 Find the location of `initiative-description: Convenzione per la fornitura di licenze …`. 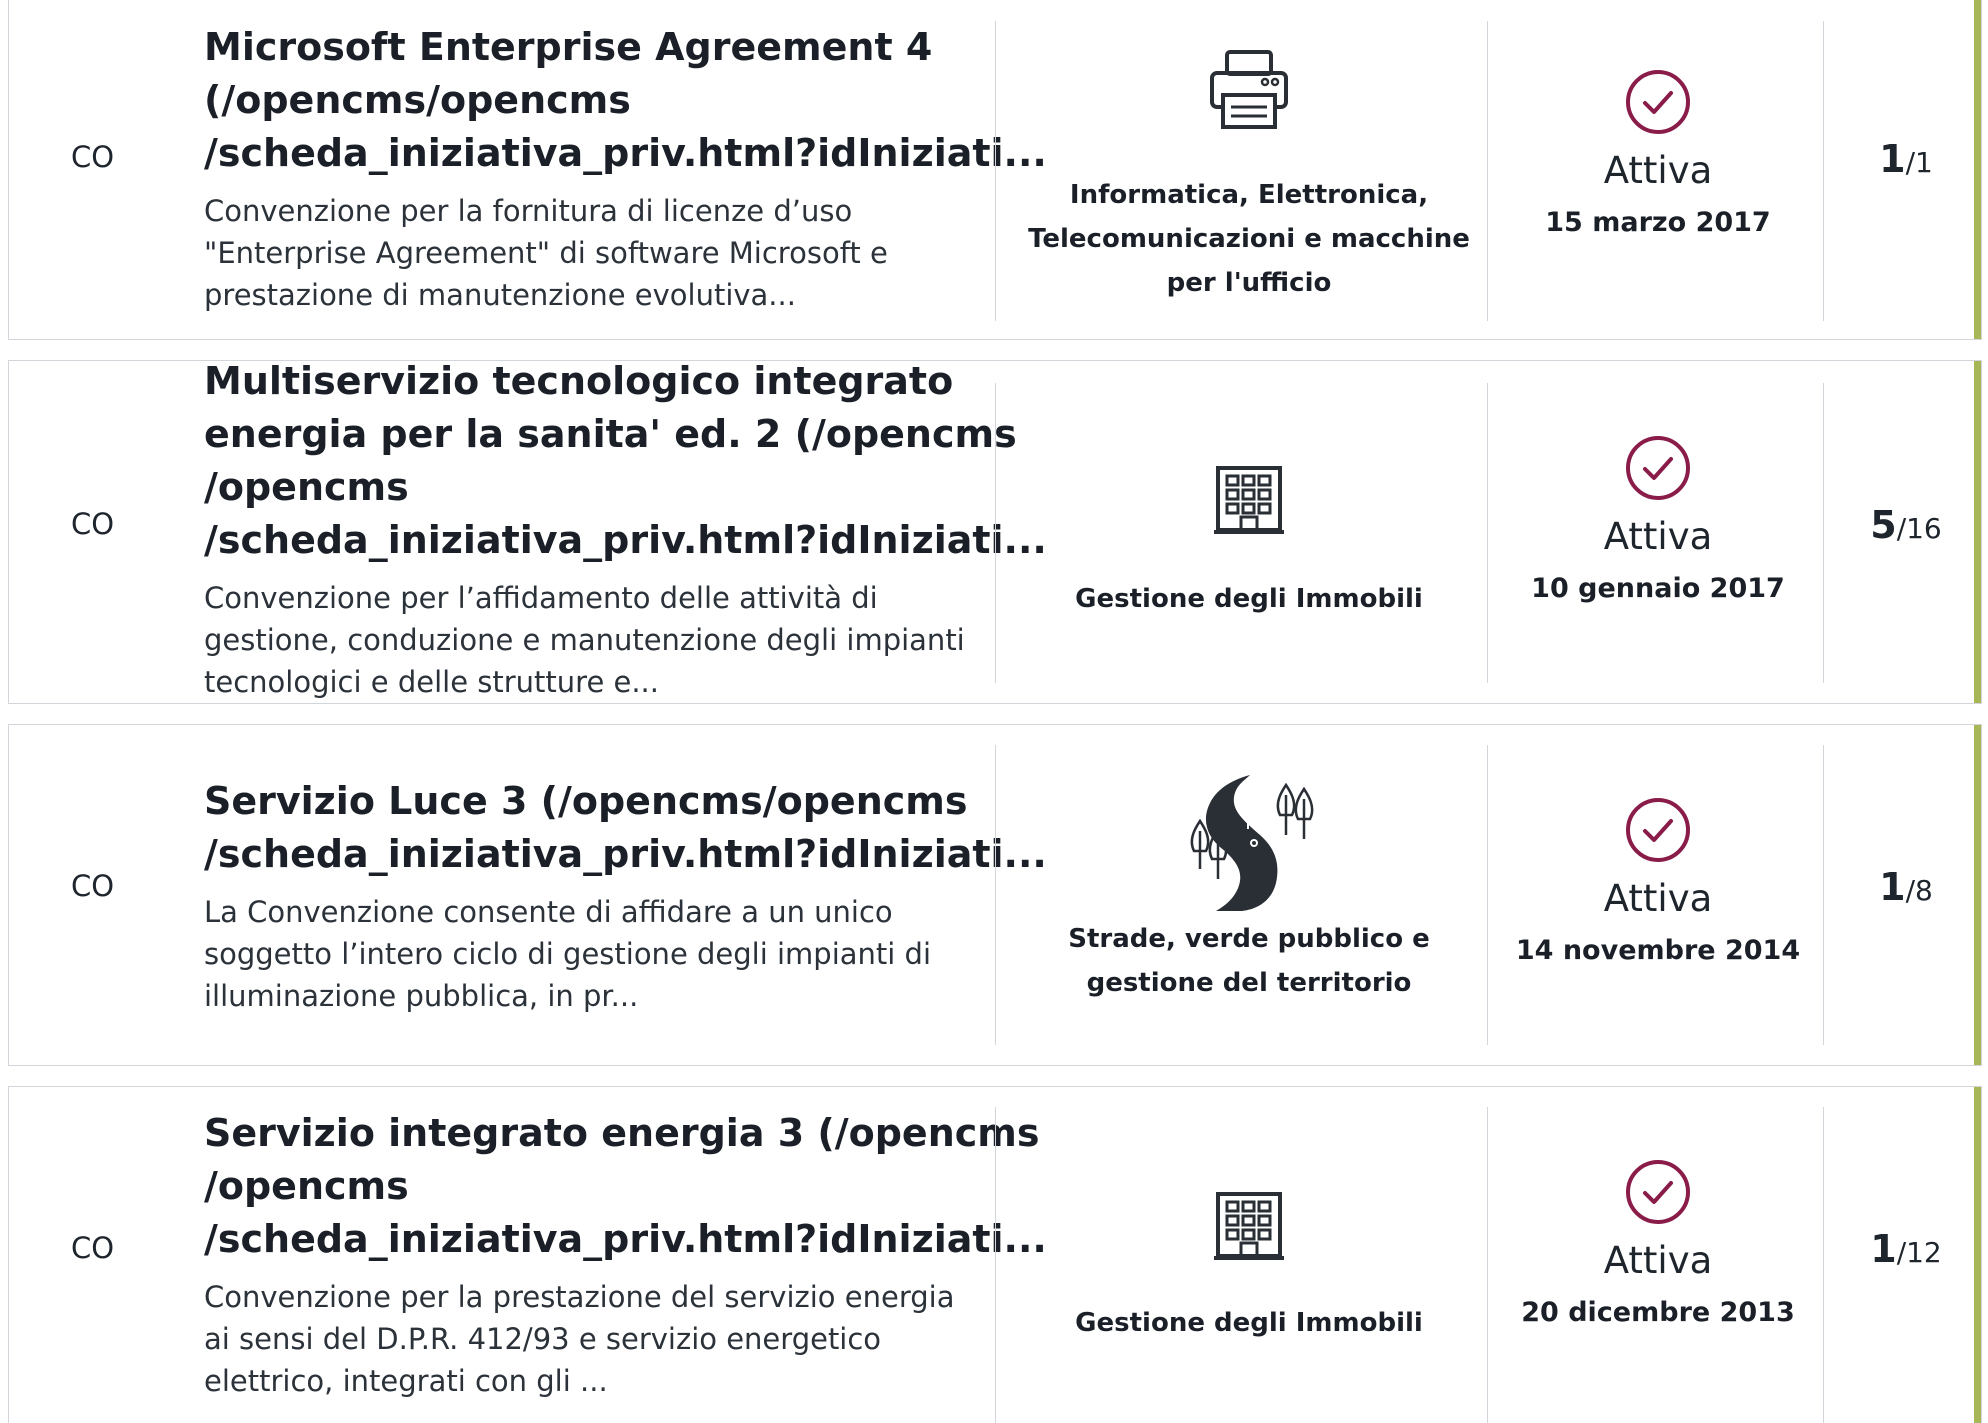

initiative-description: Convenzione per la fornitura di licenze … is located at coordinates (589, 253).